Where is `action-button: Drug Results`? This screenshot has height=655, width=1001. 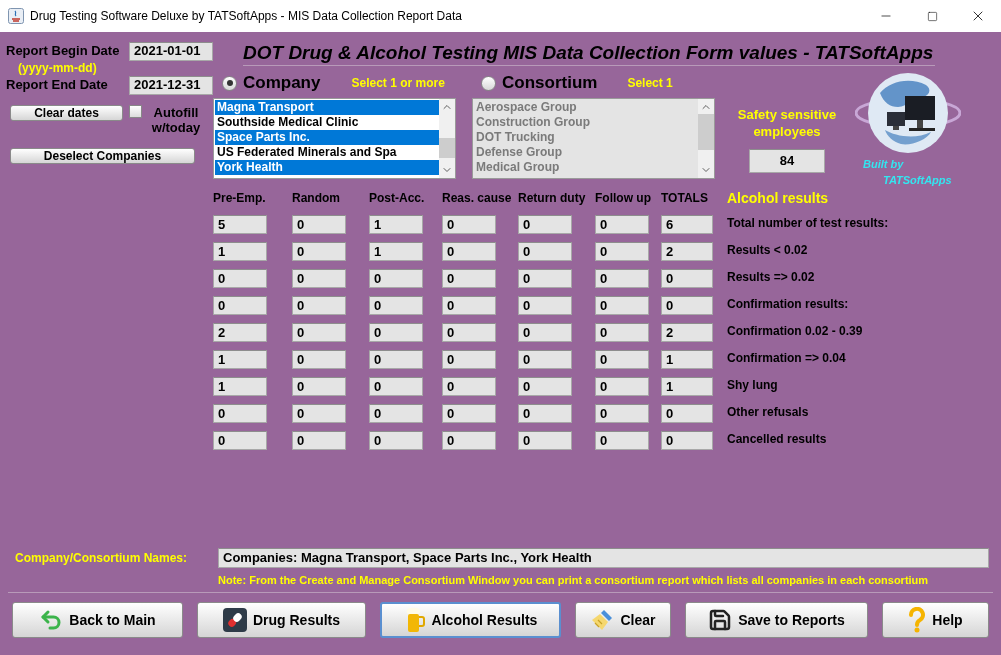
action-button: Drug Results is located at coordinates (281, 620).